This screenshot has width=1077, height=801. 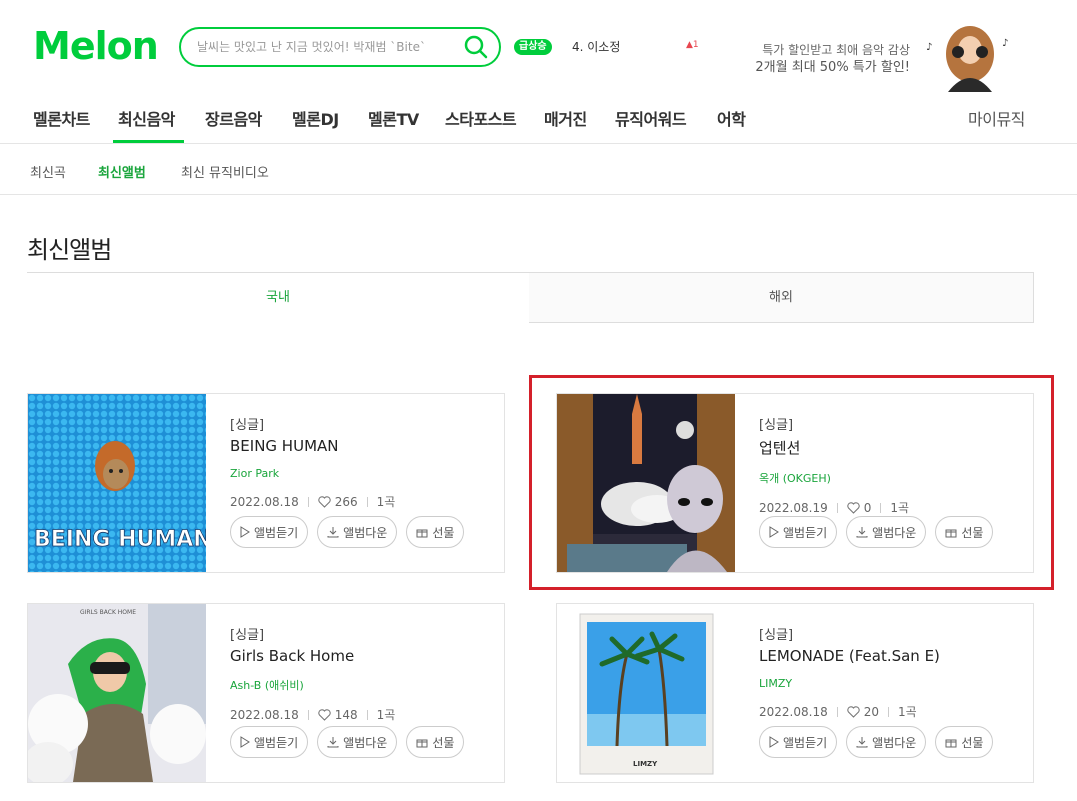 I want to click on album-artist: Ash-B (애쉬비), so click(x=312, y=685).